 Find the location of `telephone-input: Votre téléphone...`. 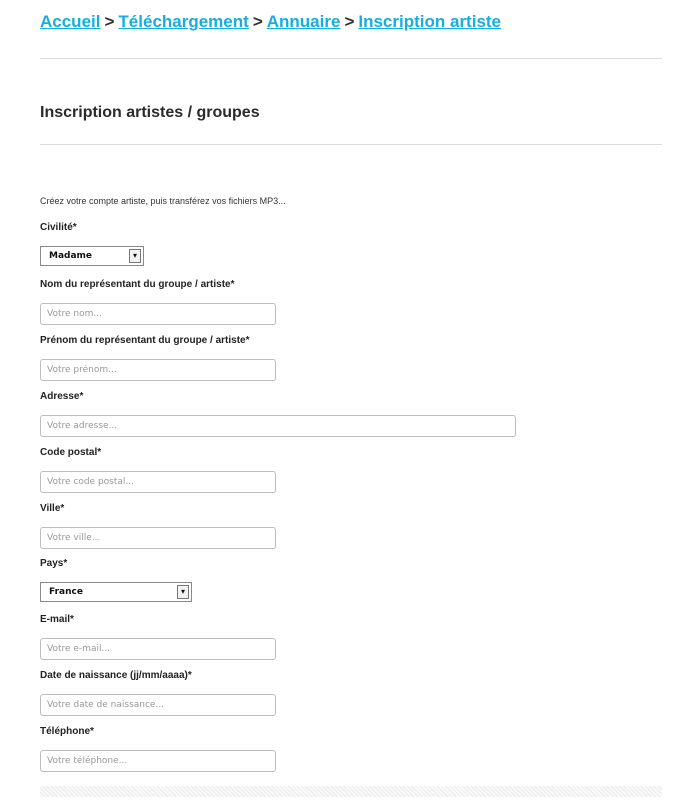

telephone-input: Votre téléphone... is located at coordinates (158, 761).